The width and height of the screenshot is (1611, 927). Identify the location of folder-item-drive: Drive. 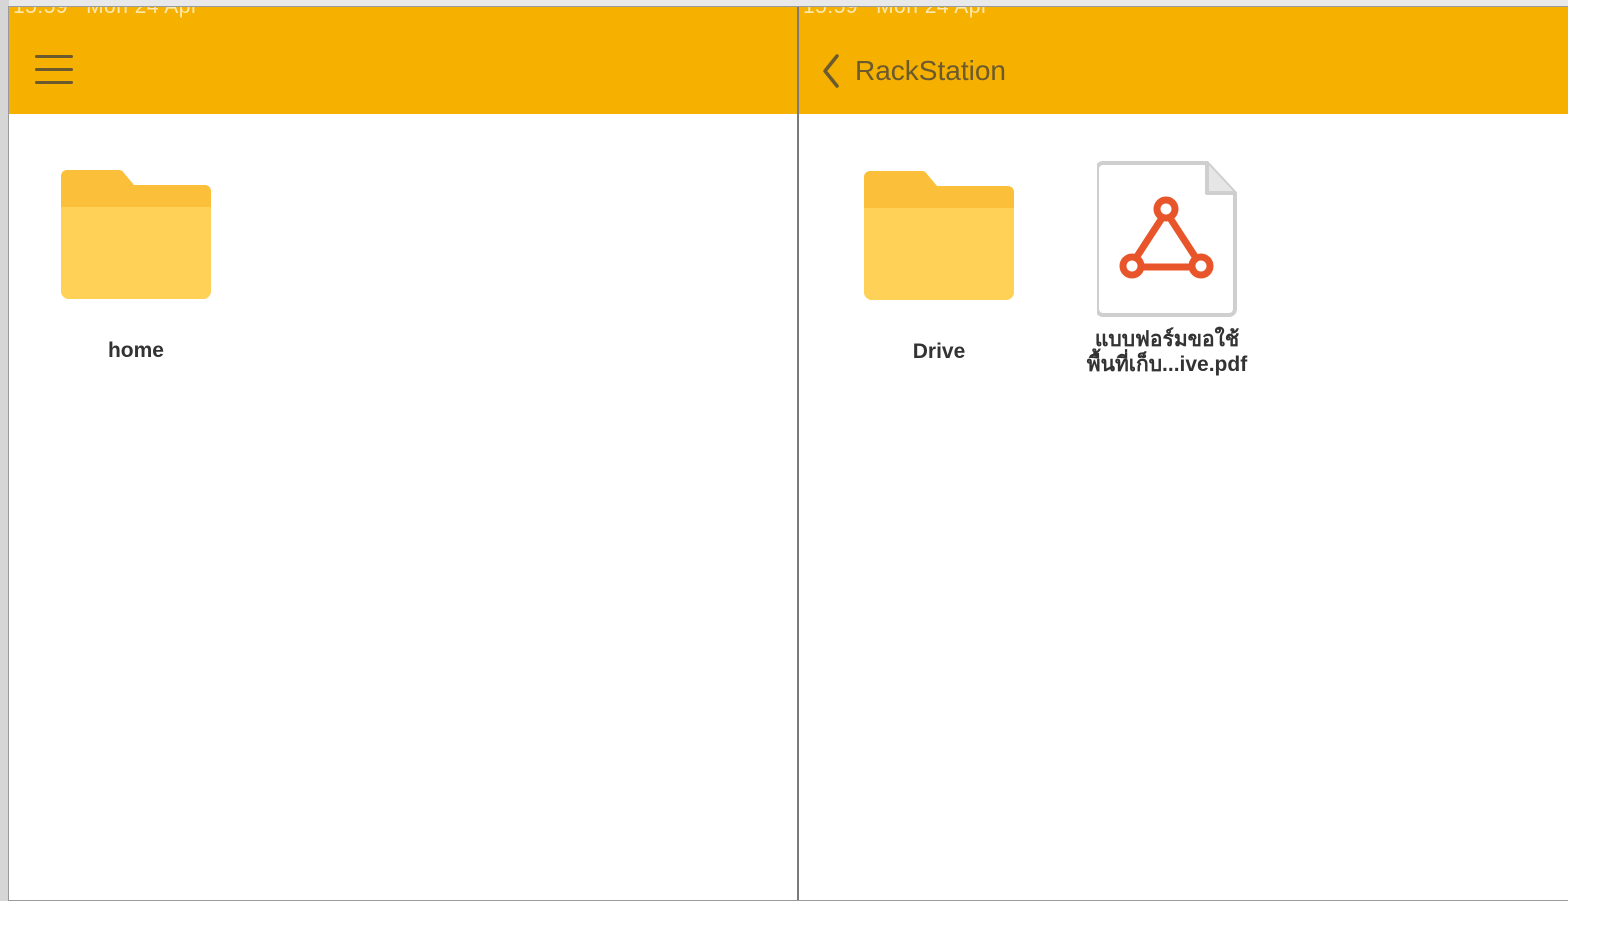
(939, 266).